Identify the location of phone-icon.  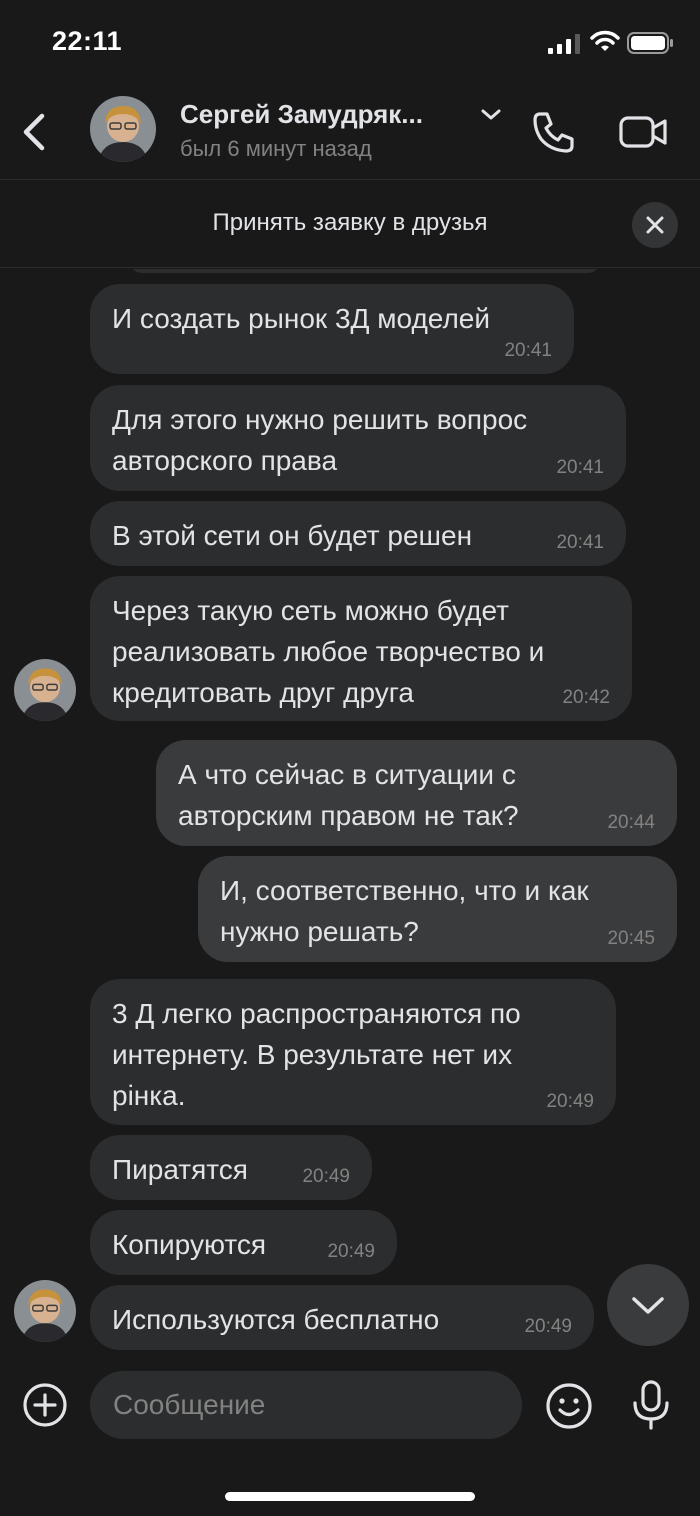
(554, 132).